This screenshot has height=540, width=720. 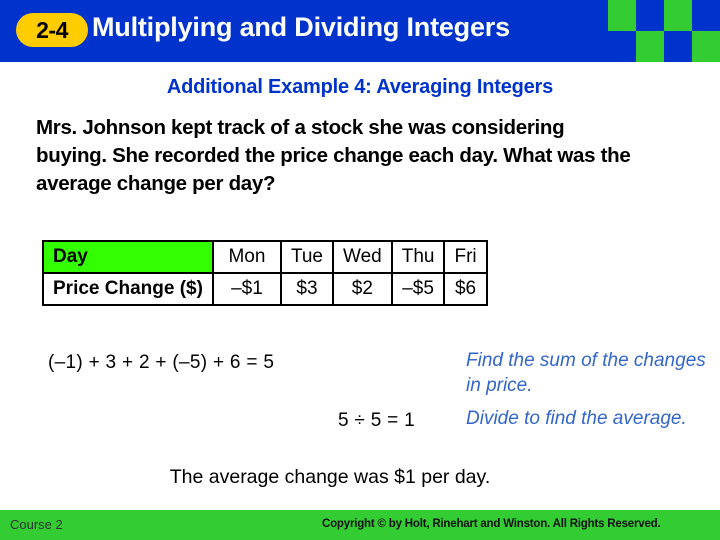 What do you see at coordinates (418, 257) in the screenshot?
I see `table-cell-day-3: Thu` at bounding box center [418, 257].